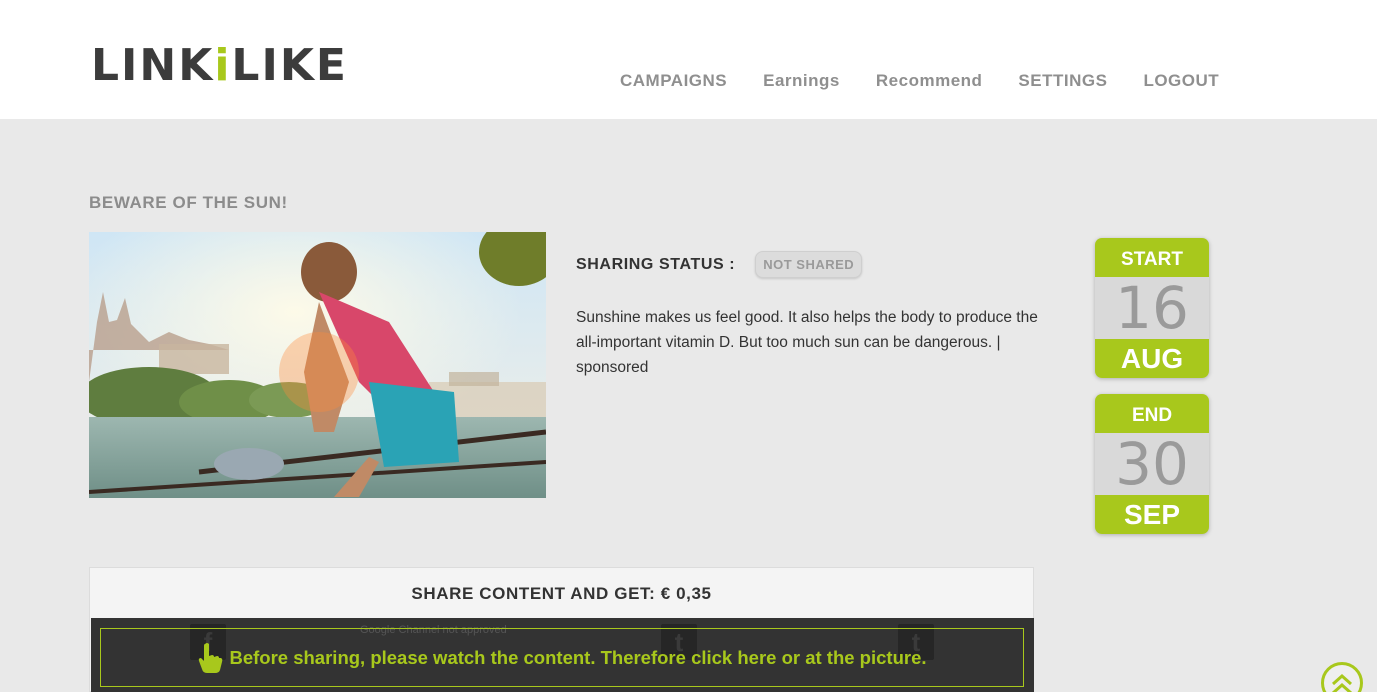 This screenshot has width=1377, height=692. Describe the element at coordinates (656, 264) in the screenshot. I see `sharing-status-label: SHARING STATUS :` at that location.